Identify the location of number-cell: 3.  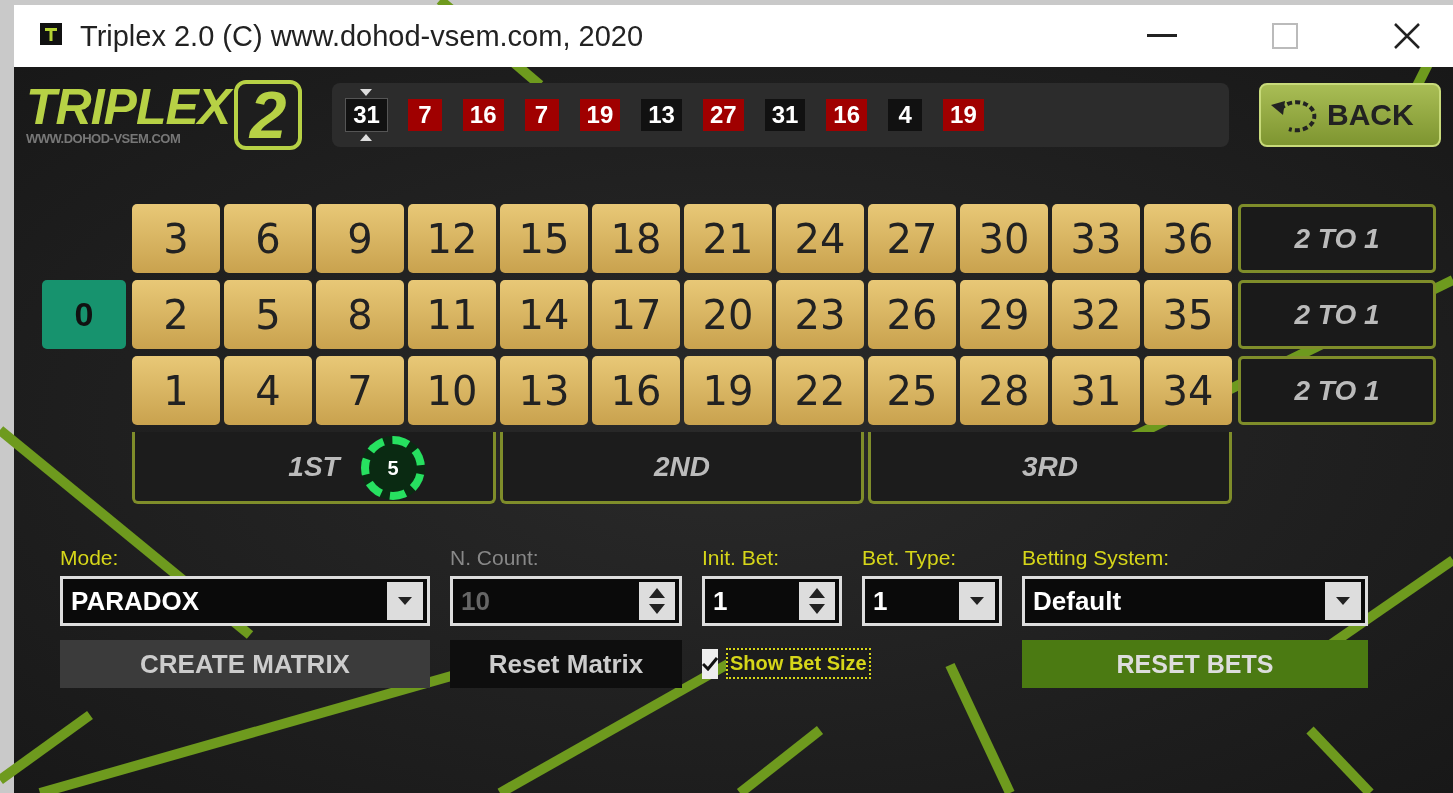
(176, 238).